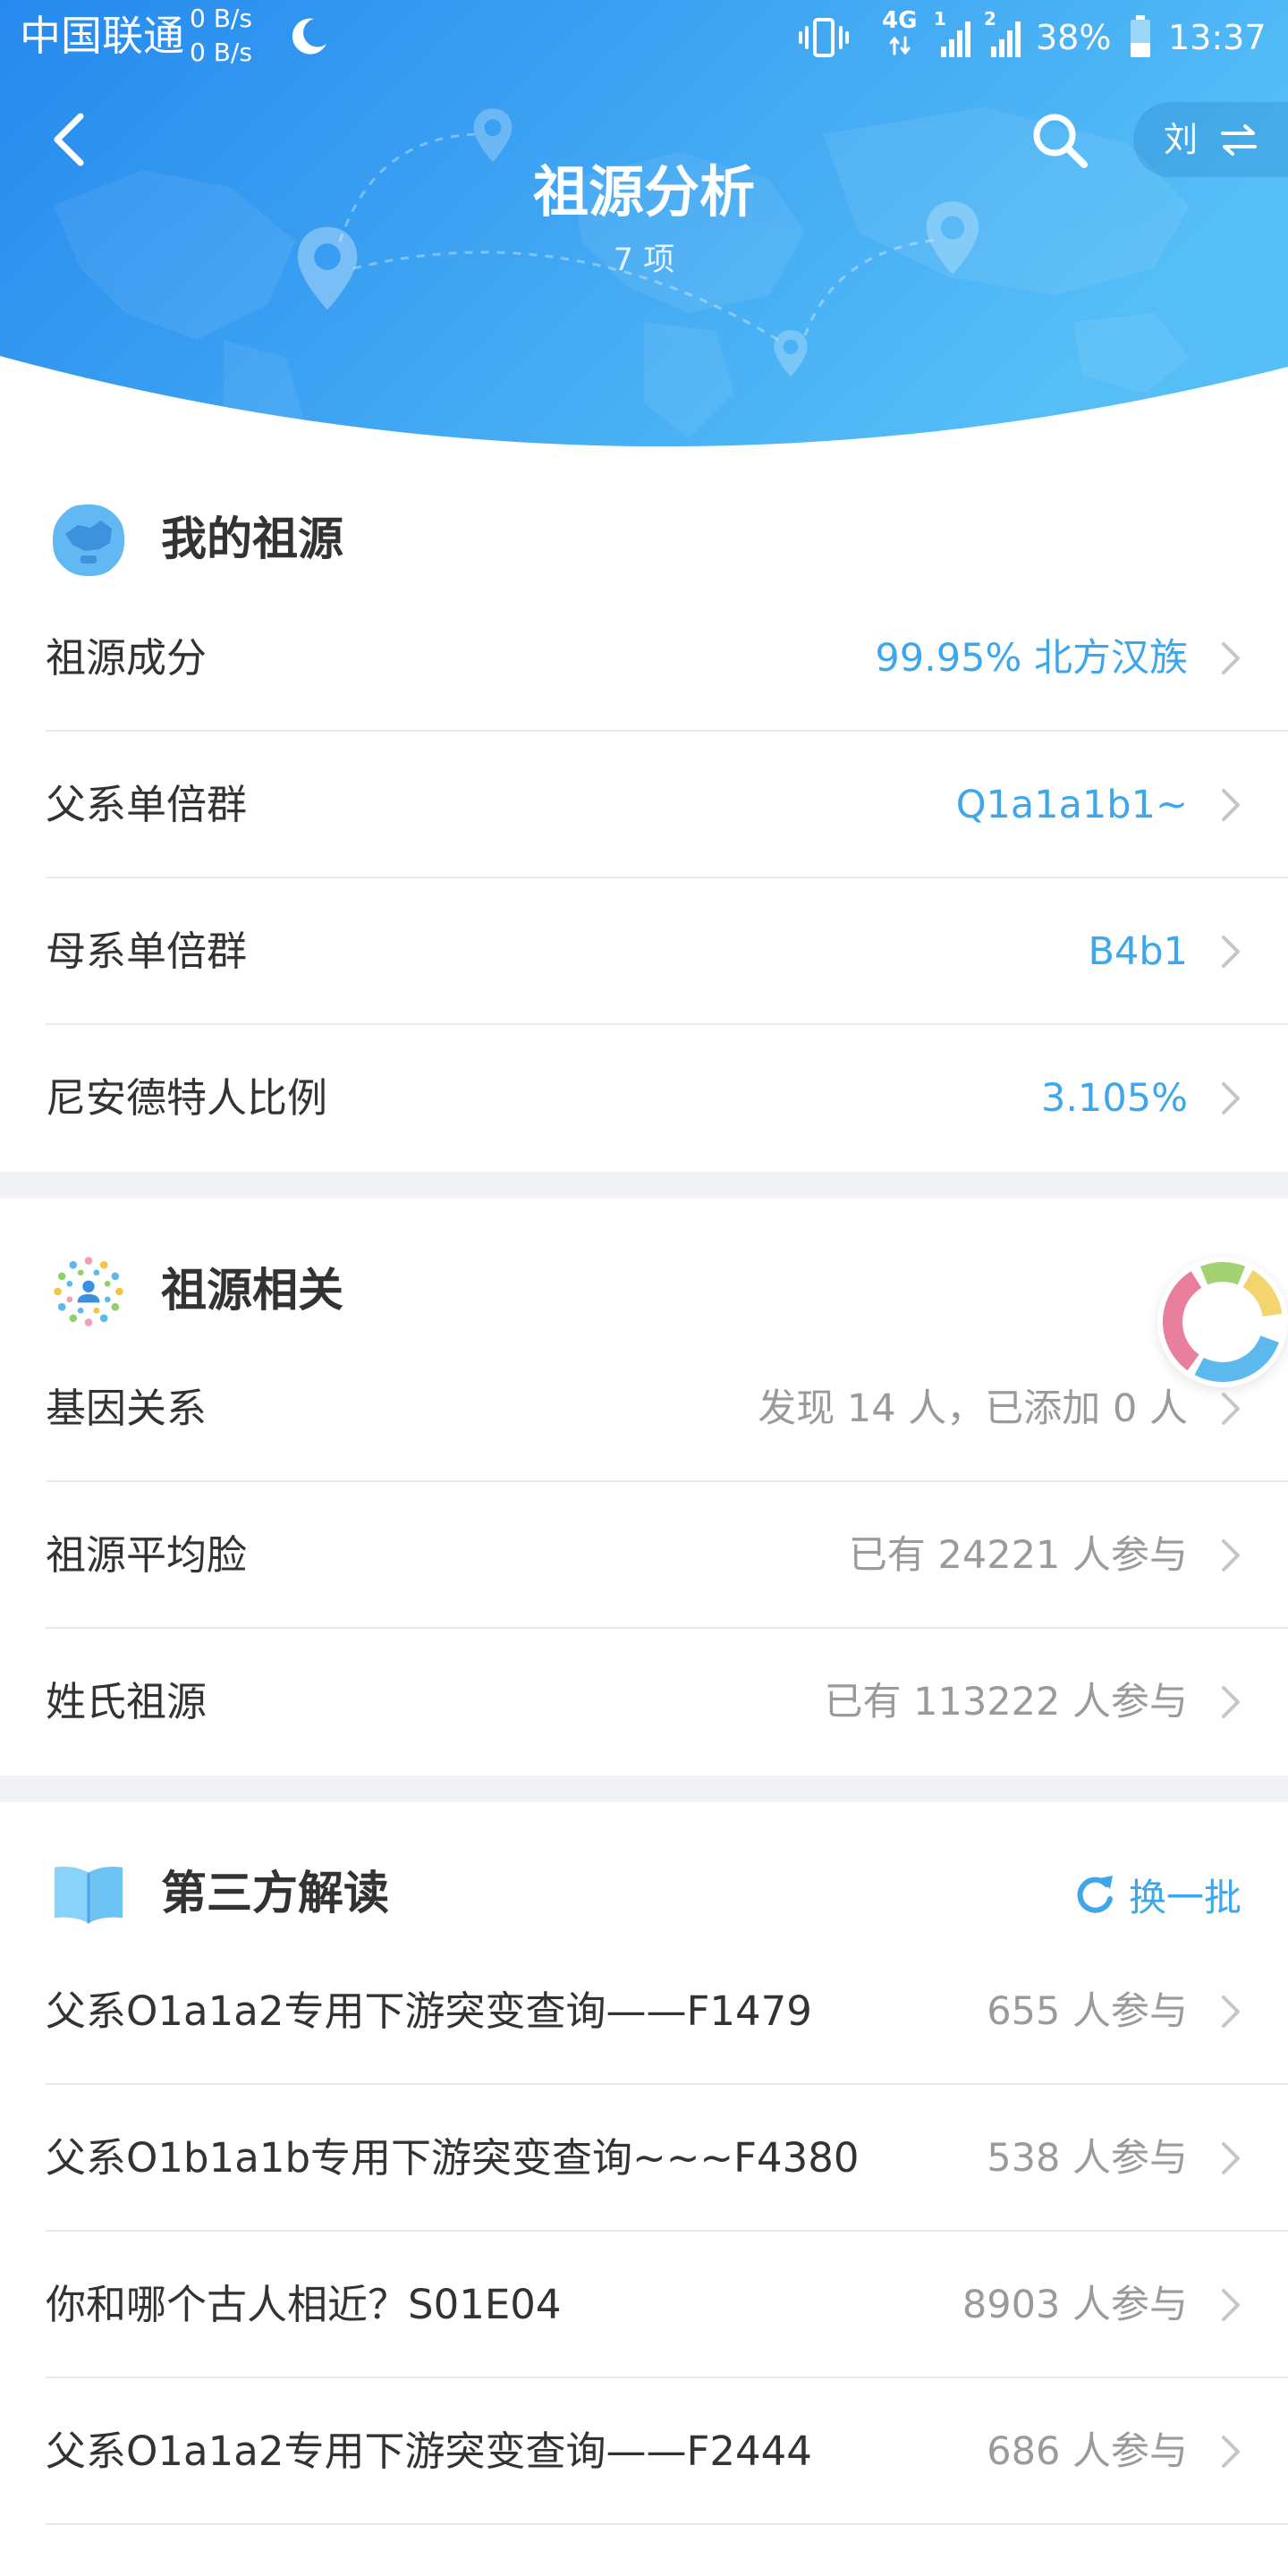 The image size is (1288, 2576). Describe the element at coordinates (644, 658) in the screenshot. I see `list-item-ancestry-composition: 祖源成分 99.95% 北方汉族` at that location.